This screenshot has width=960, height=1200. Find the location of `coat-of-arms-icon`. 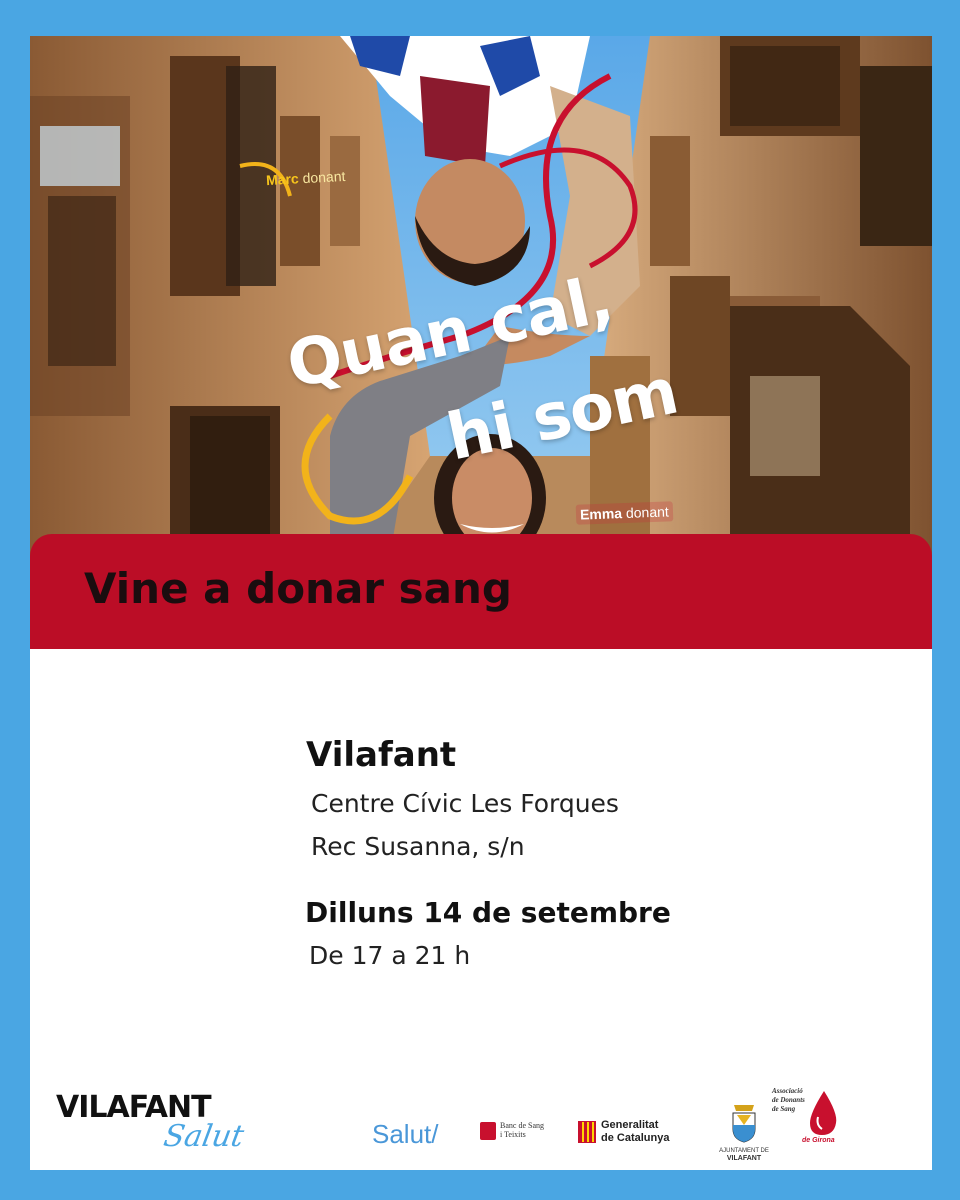

coat-of-arms-icon is located at coordinates (744, 1124).